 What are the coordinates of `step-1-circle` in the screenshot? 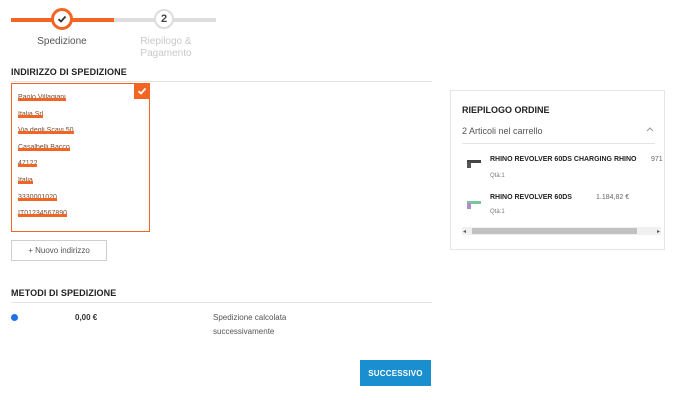 It's located at (62, 19).